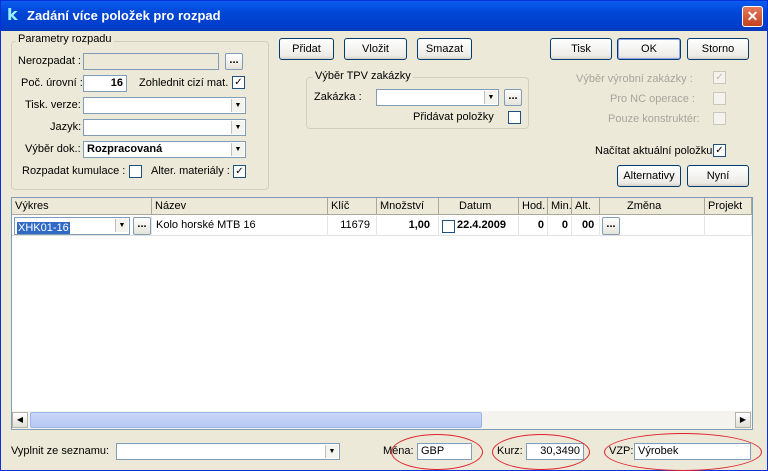 The width and height of the screenshot is (768, 471). What do you see at coordinates (164, 127) in the screenshot?
I see `language-combo: ▼` at bounding box center [164, 127].